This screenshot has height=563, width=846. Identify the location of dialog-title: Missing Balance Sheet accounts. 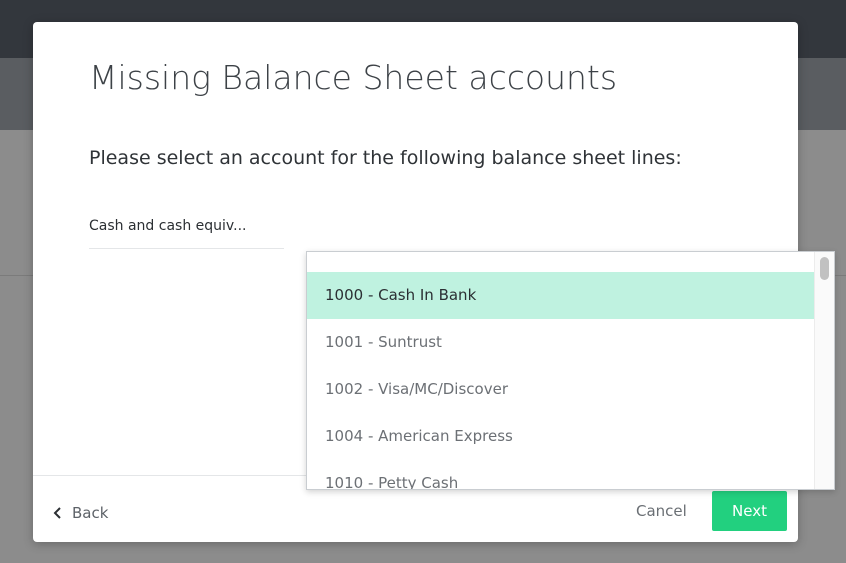
(353, 77).